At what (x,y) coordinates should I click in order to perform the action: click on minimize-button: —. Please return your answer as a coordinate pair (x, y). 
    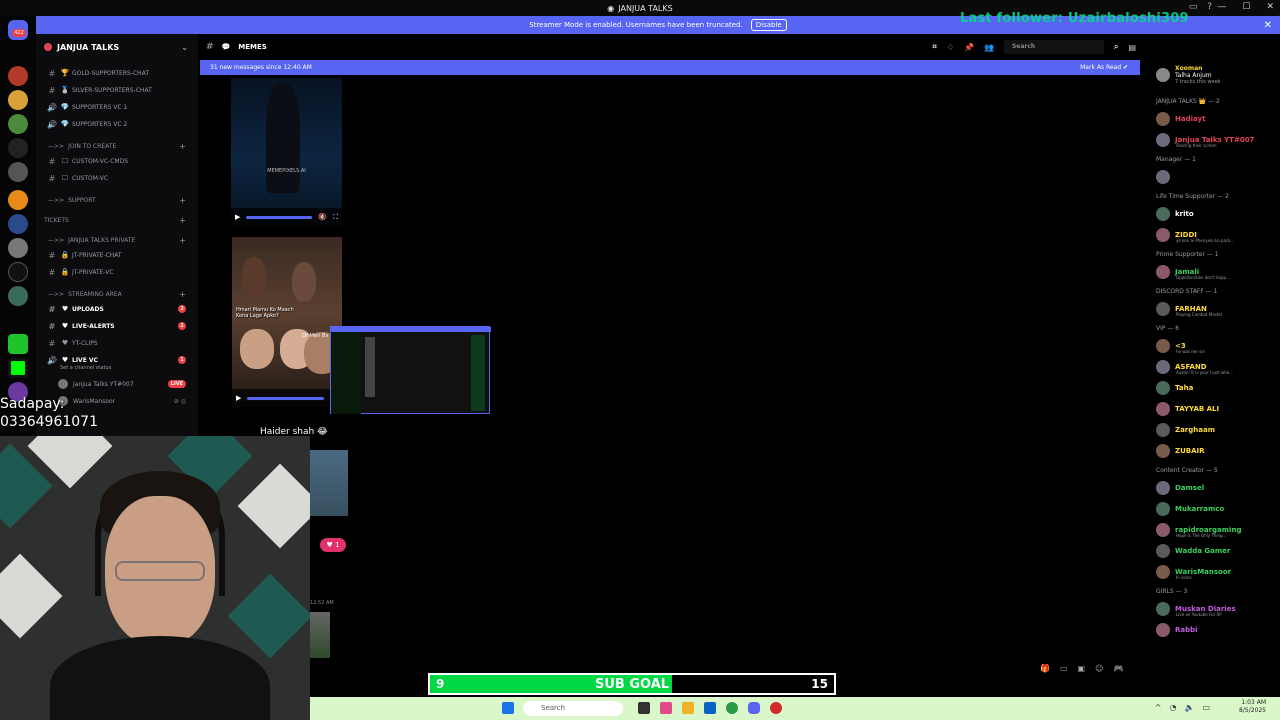
    Looking at the image, I should click on (1221, 7).